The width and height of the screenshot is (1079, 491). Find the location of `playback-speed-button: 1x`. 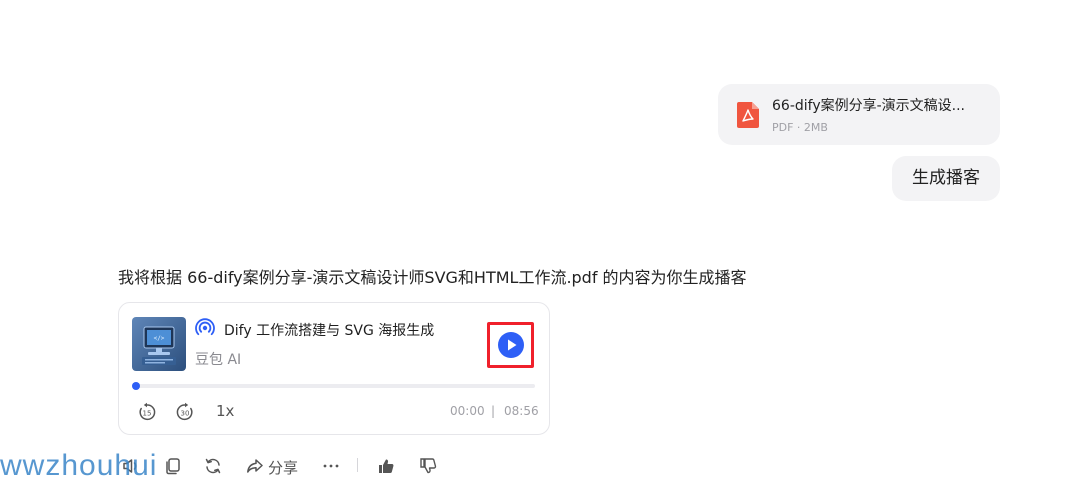

playback-speed-button: 1x is located at coordinates (225, 411).